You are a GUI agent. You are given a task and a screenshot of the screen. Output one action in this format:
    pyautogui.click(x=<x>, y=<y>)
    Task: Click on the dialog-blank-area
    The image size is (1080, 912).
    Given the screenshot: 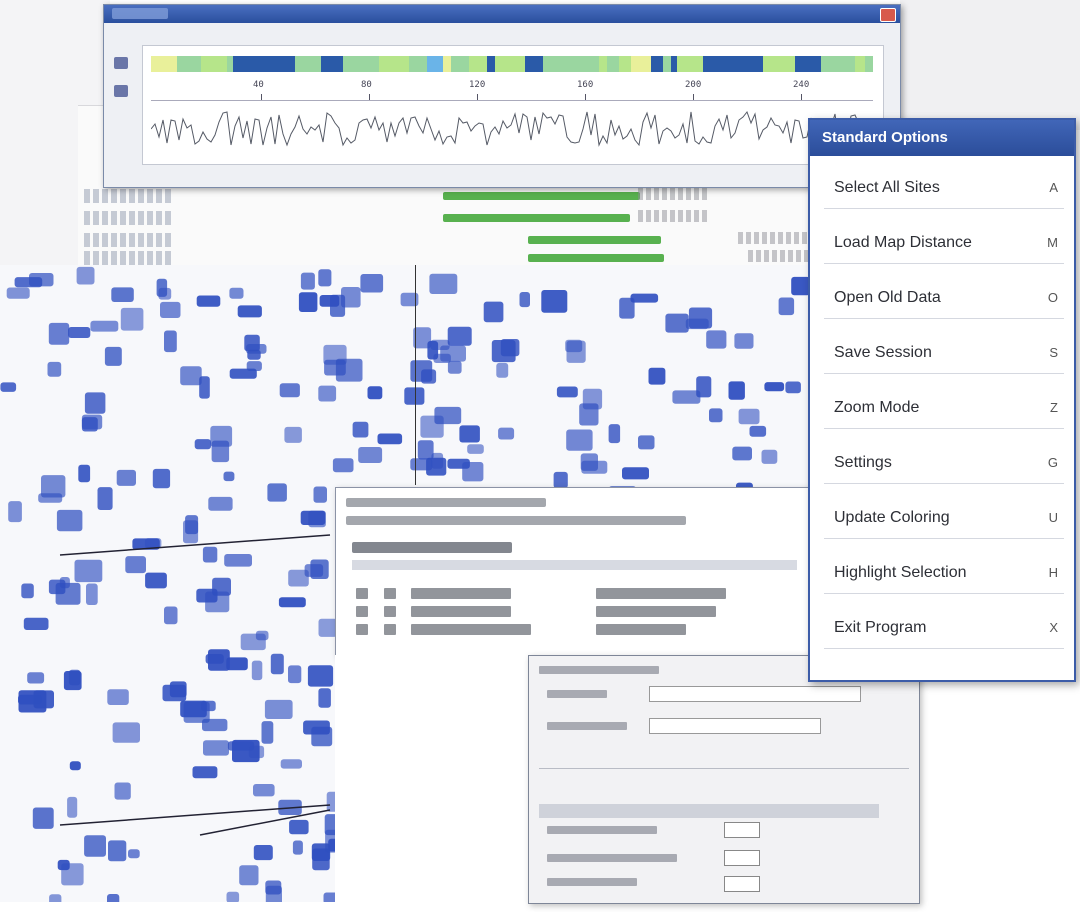 What is the action you would take?
    pyautogui.click(x=431, y=778)
    